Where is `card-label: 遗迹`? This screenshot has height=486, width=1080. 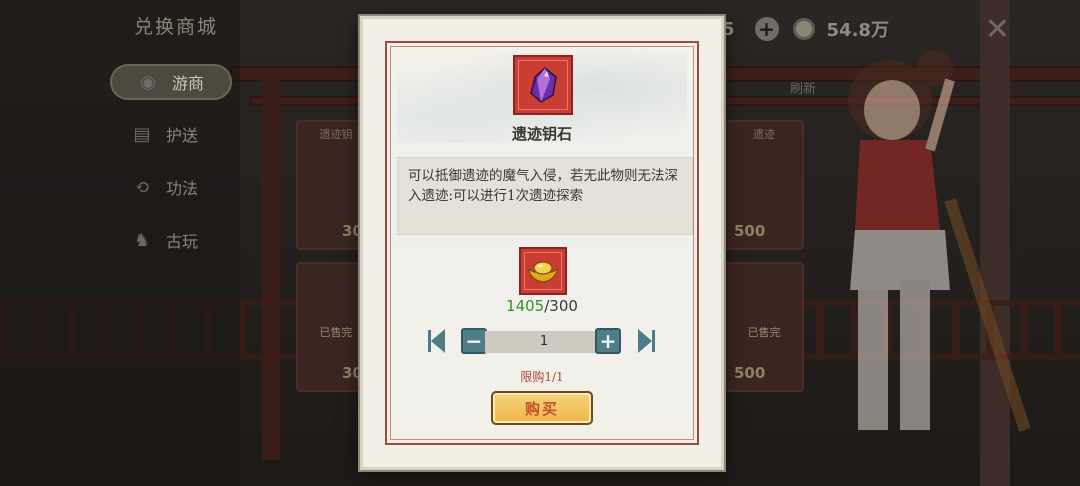 card-label: 遗迹 is located at coordinates (764, 134).